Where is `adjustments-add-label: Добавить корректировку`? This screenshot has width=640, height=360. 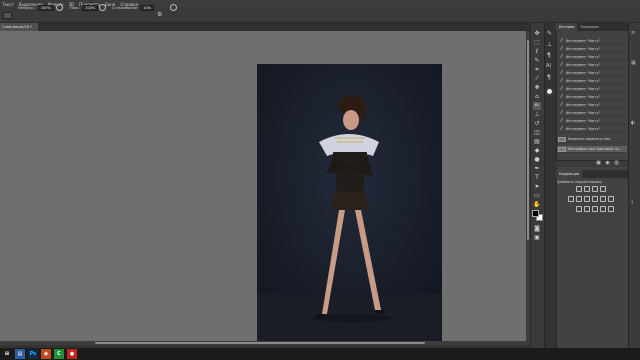
adjustments-add-label: Добавить корректировку is located at coordinates (580, 182).